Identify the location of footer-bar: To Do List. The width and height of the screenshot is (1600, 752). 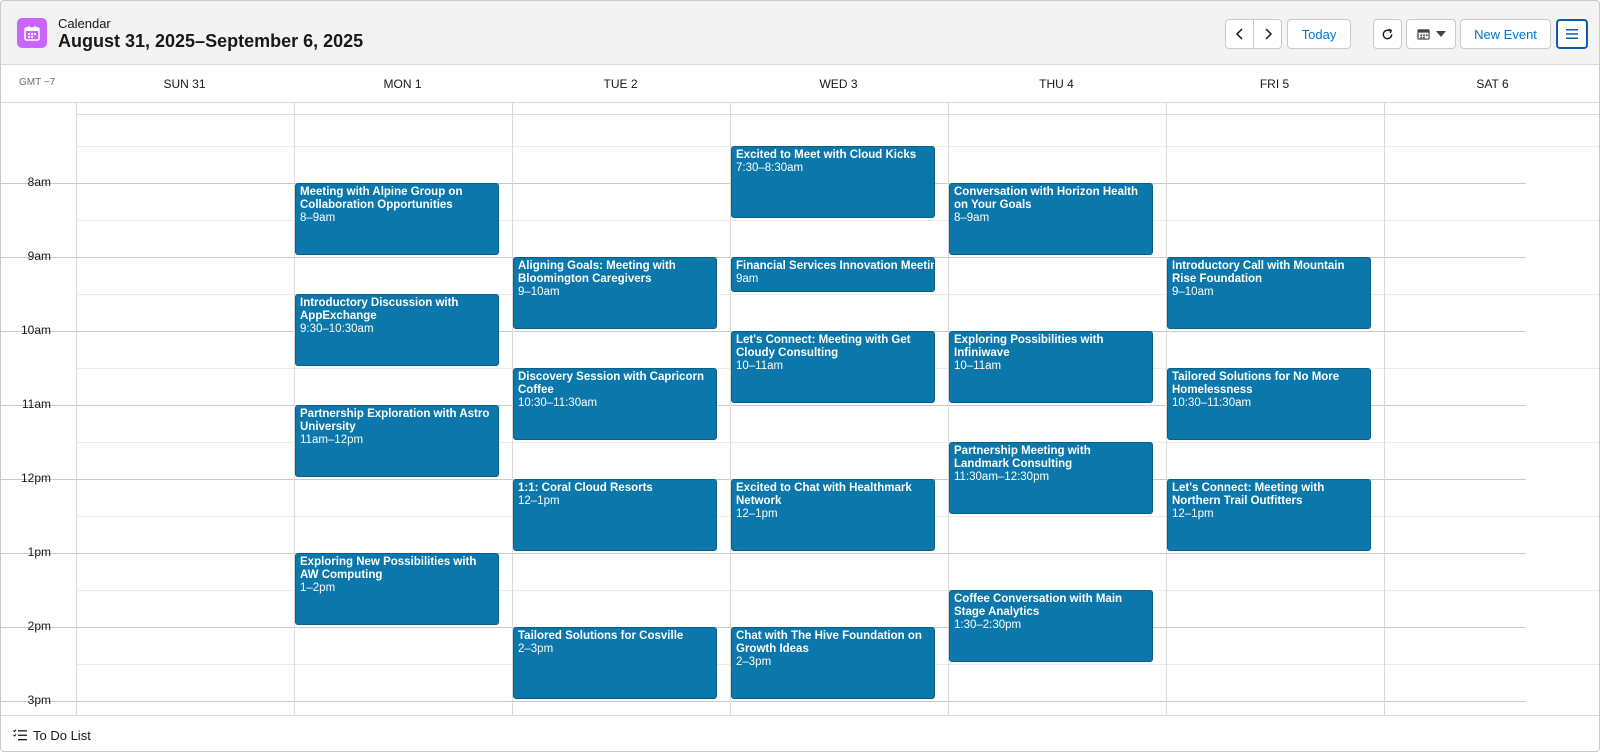
(800, 733).